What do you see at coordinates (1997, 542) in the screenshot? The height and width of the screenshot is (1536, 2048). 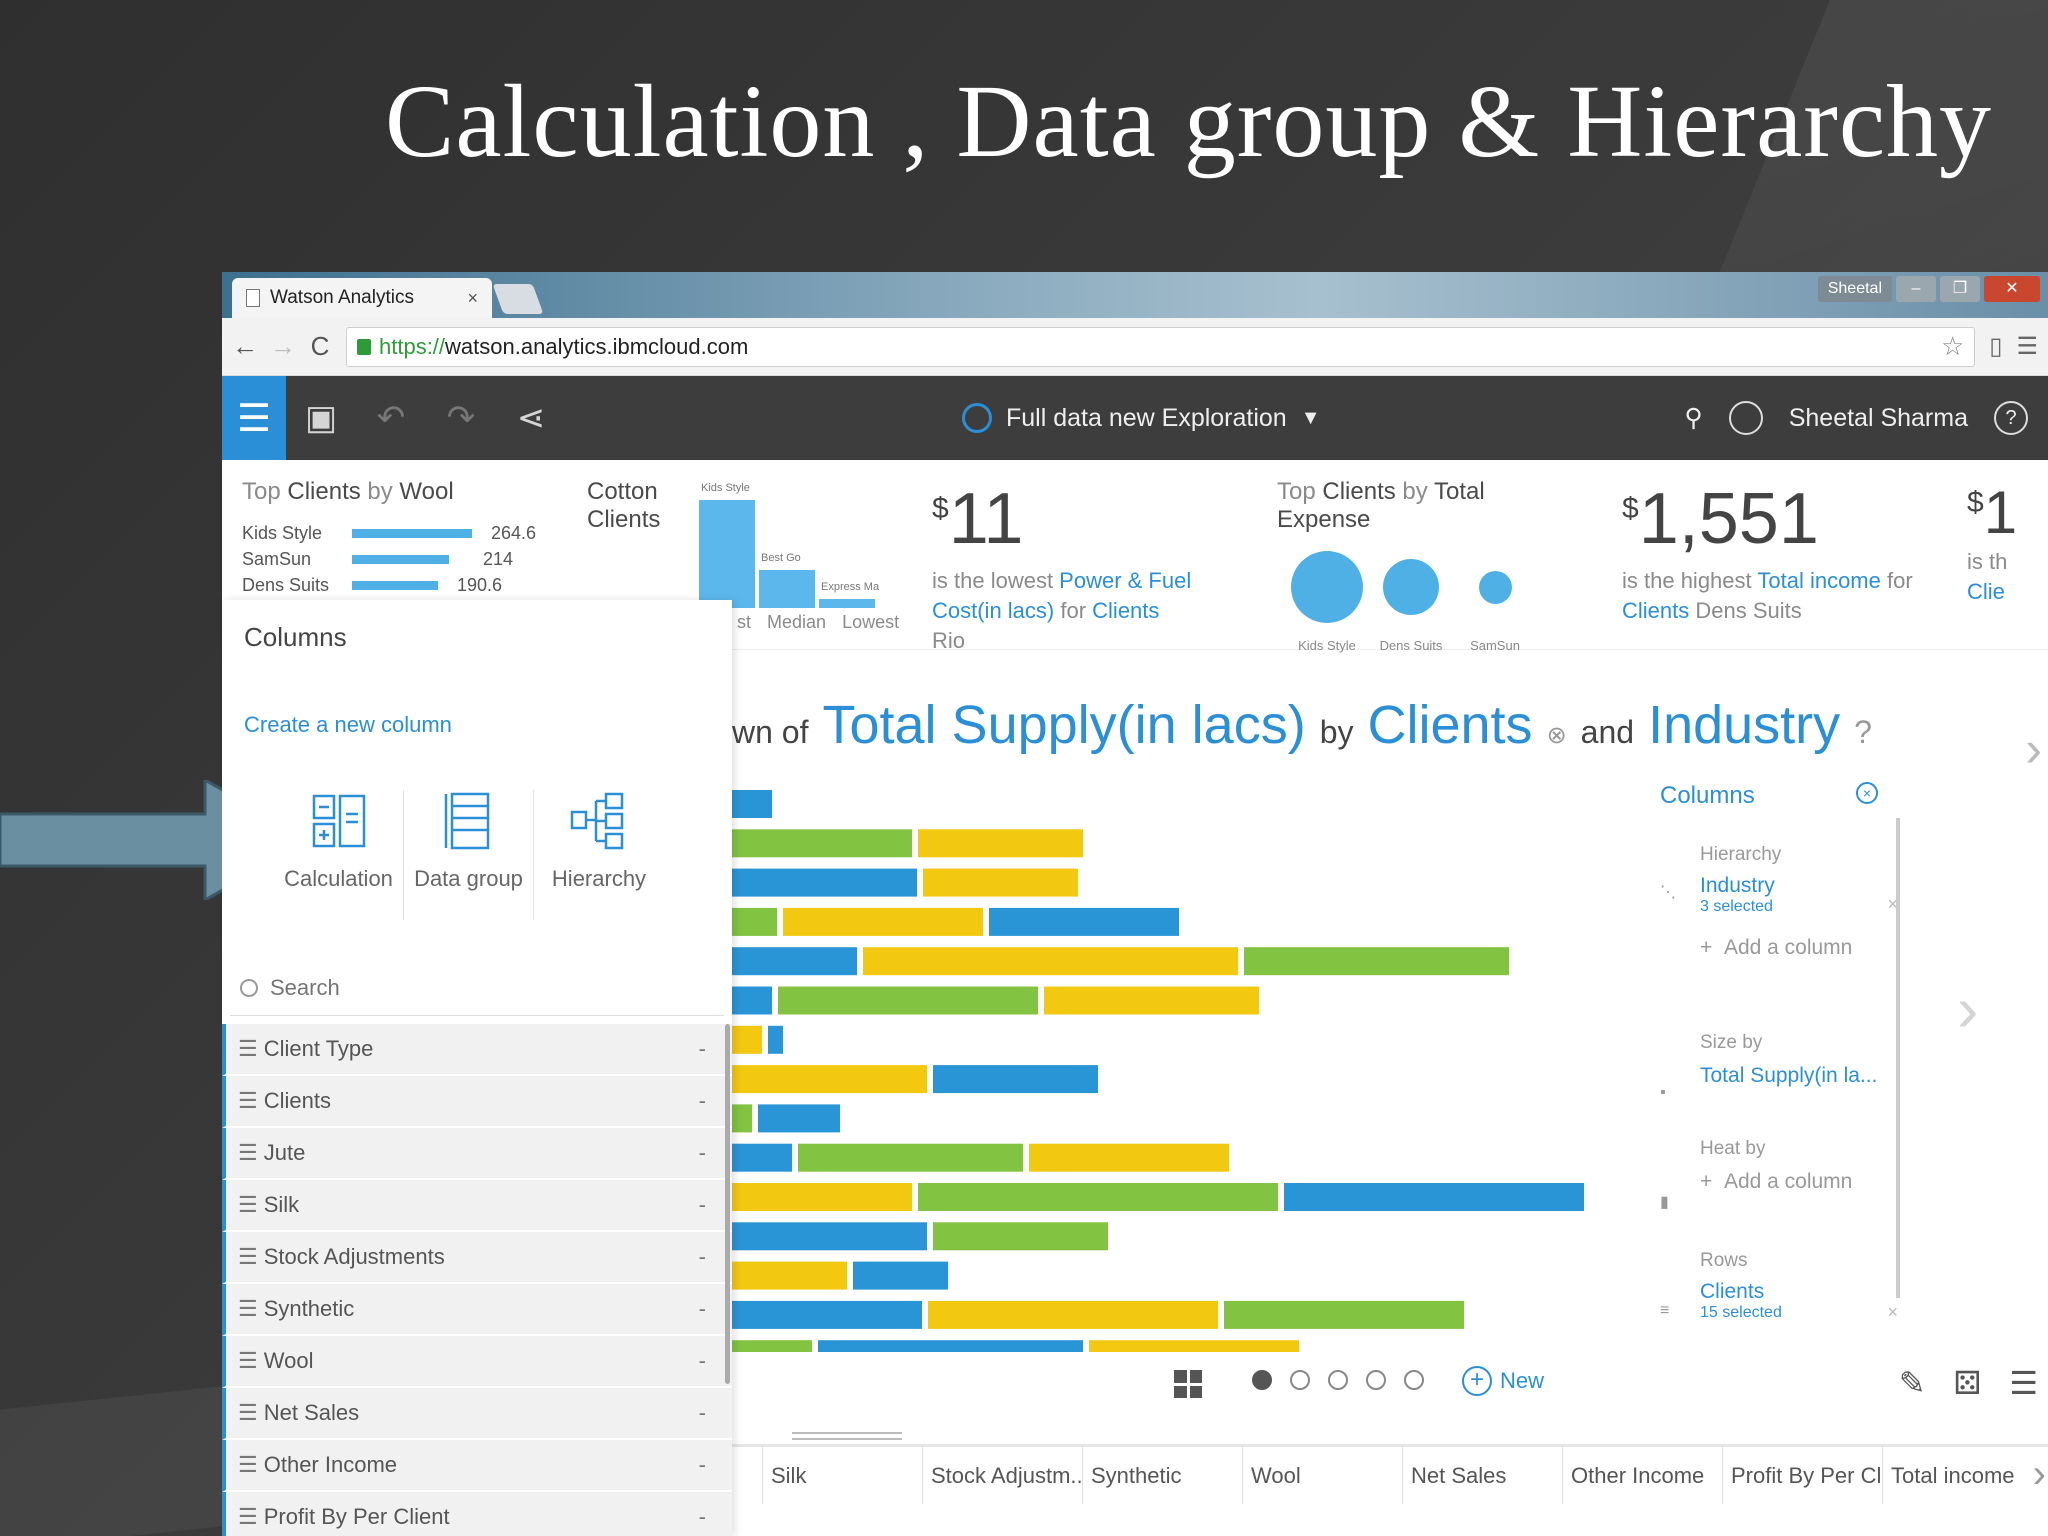 I see `insight-card-partial: $1 is th Clie` at bounding box center [1997, 542].